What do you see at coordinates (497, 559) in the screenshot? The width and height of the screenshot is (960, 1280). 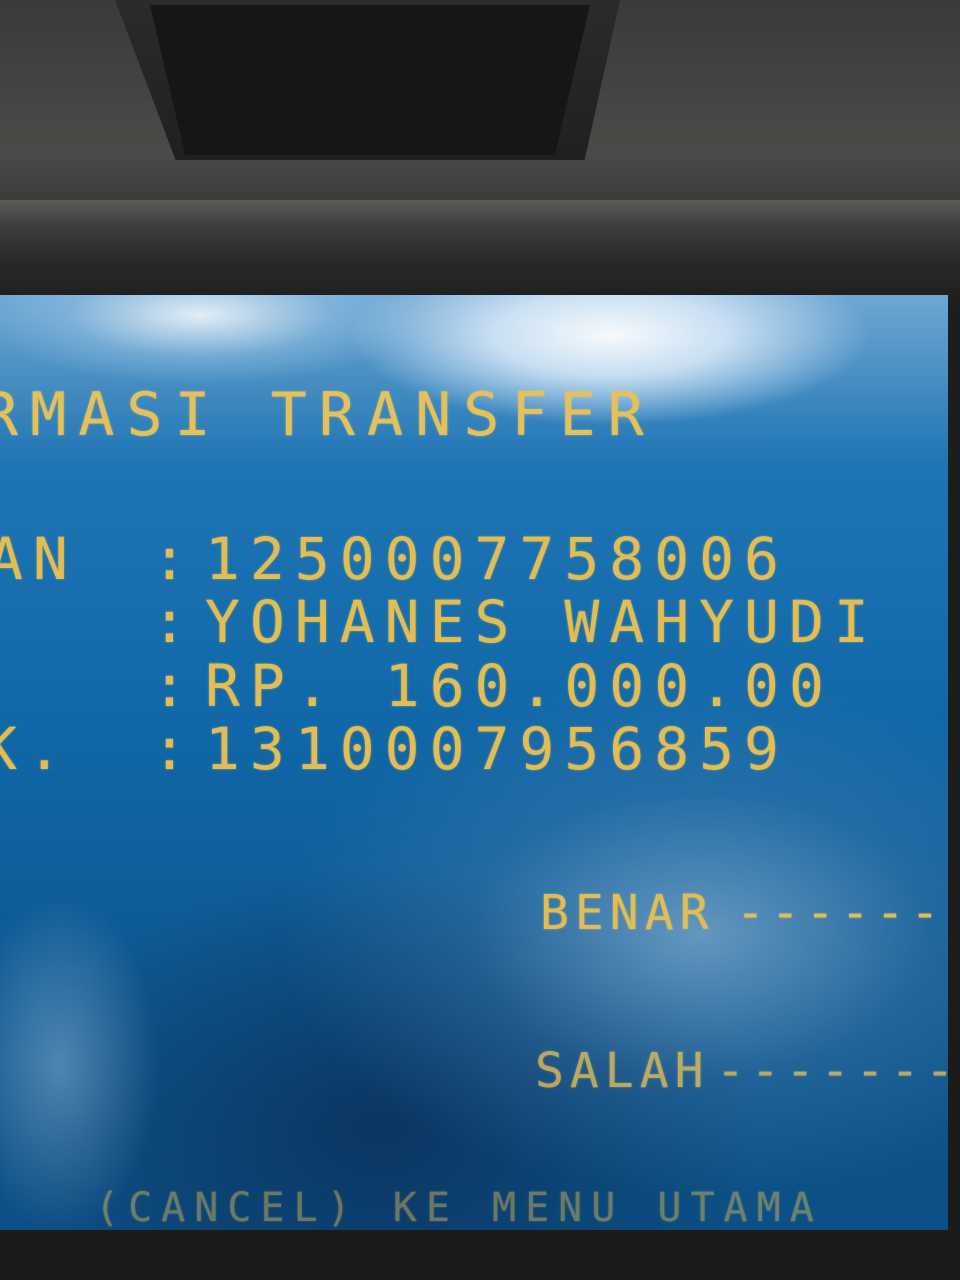 I see `destination-account-value: 1250007758006` at bounding box center [497, 559].